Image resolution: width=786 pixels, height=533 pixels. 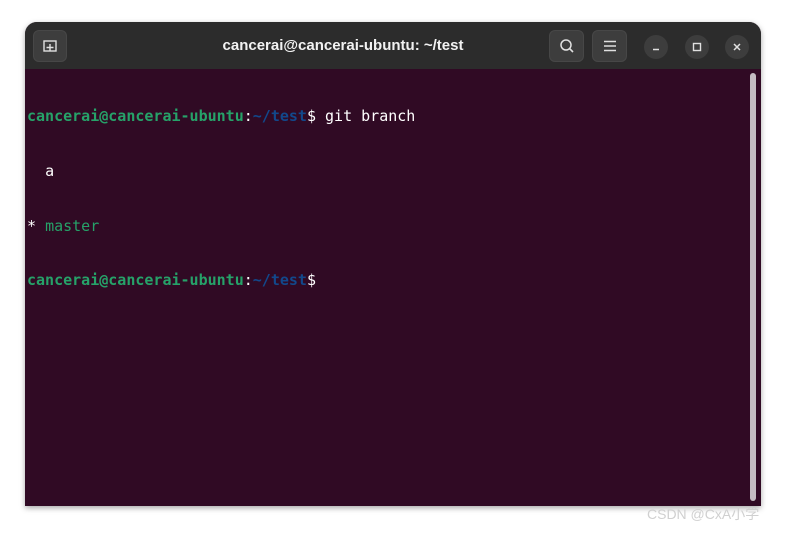 I want to click on menu-button, so click(x=609, y=46).